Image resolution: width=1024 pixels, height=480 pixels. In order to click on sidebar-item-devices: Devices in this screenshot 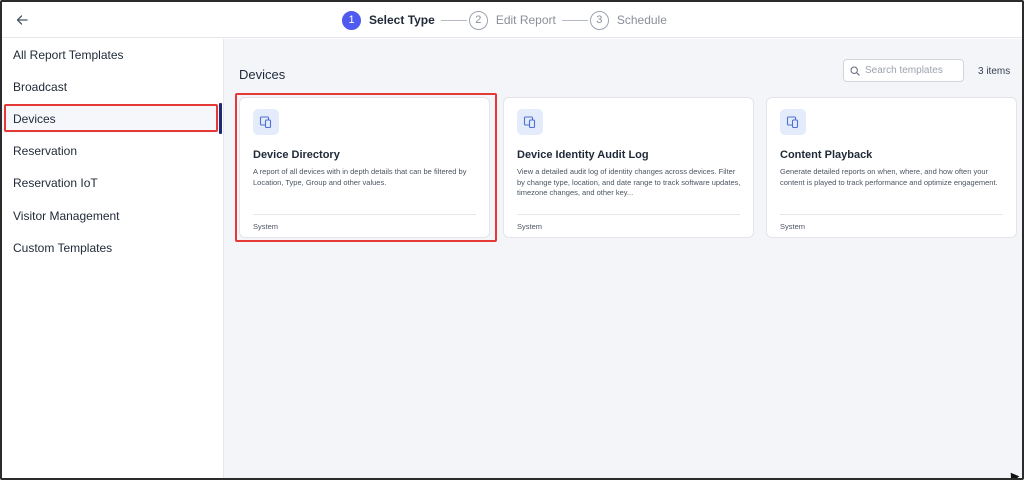, I will do `click(112, 119)`.